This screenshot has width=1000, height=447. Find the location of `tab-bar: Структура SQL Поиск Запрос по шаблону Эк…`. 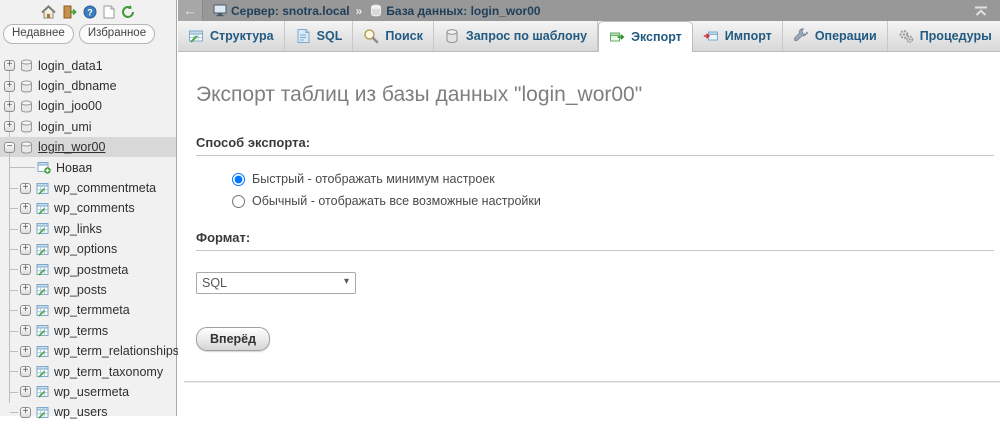

tab-bar: Структура SQL Поиск Запрос по шаблону Эк… is located at coordinates (589, 36).